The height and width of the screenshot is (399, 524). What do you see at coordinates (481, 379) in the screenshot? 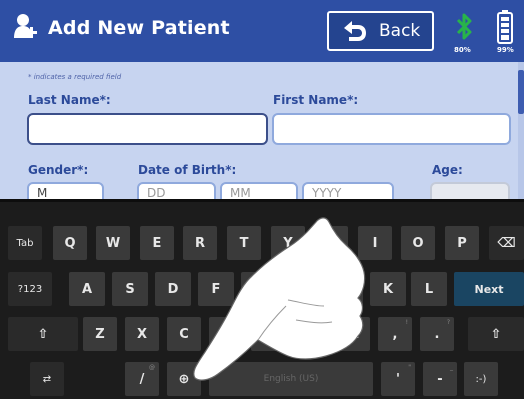
I see `key-smiley: :-)` at bounding box center [481, 379].